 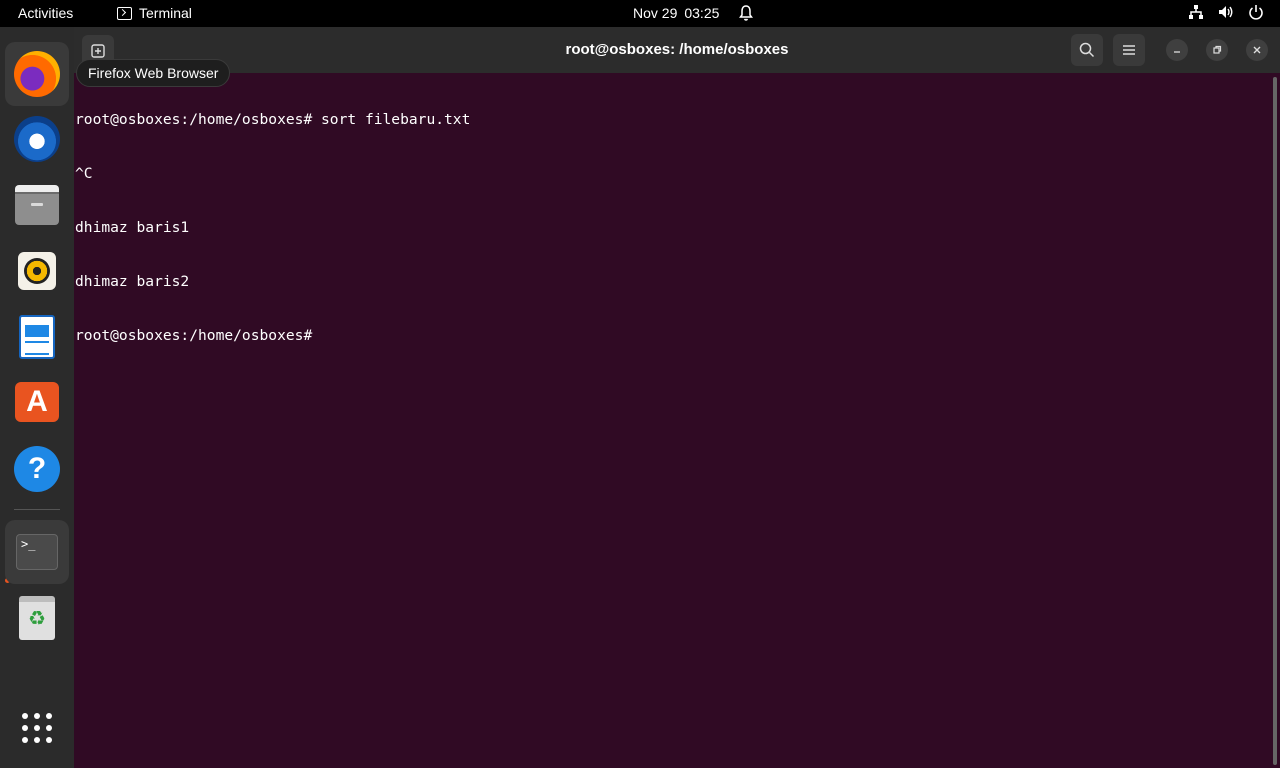 I want to click on dock-item-files, so click(x=37, y=205).